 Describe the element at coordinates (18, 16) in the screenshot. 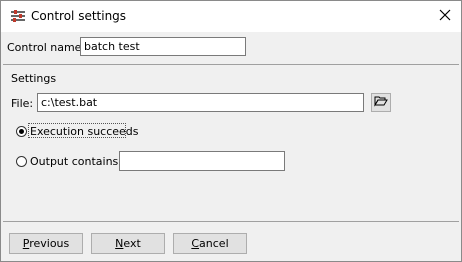

I see `settings-app-icon` at that location.